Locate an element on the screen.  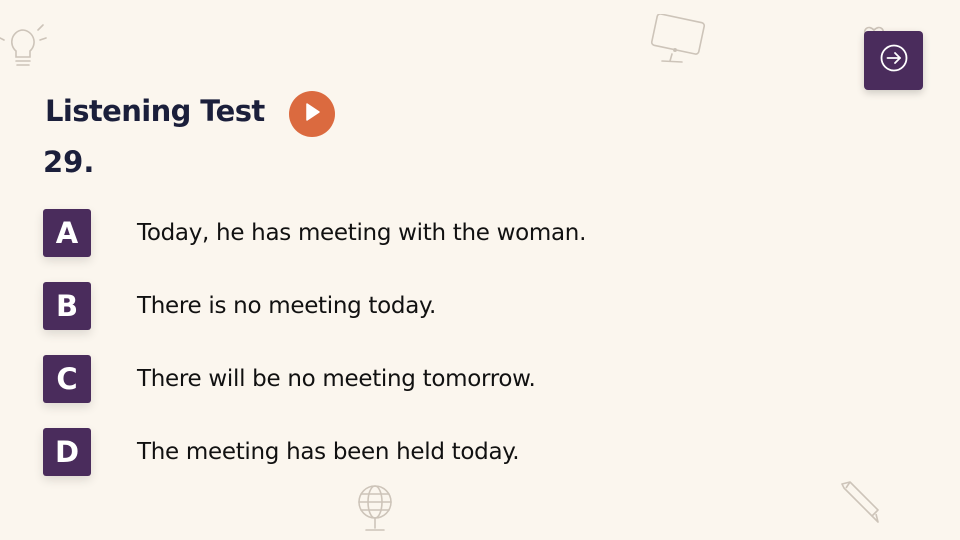
option-letter-badge: B is located at coordinates (67, 306).